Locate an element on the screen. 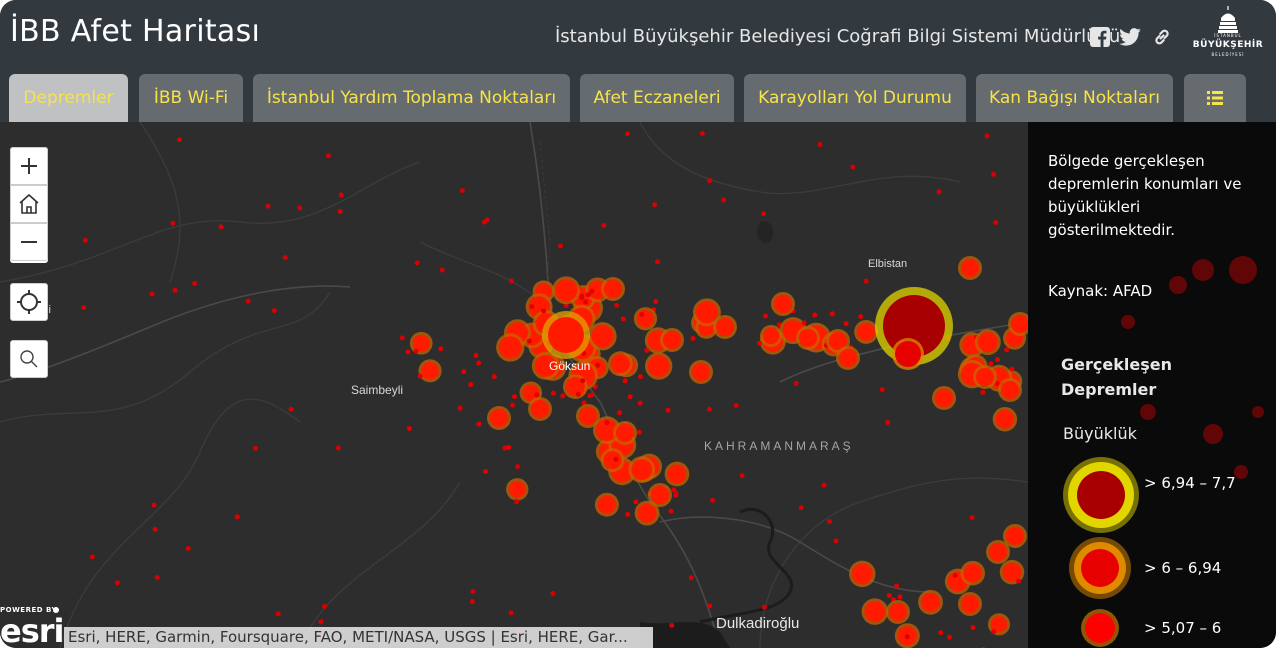 The width and height of the screenshot is (1276, 648). locate-button is located at coordinates (29, 302).